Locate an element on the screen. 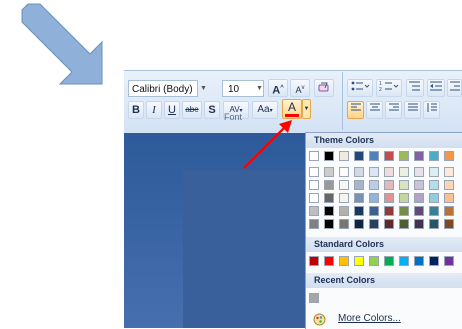 Image resolution: width=462 pixels, height=329 pixels. recent-color-swatch is located at coordinates (314, 298).